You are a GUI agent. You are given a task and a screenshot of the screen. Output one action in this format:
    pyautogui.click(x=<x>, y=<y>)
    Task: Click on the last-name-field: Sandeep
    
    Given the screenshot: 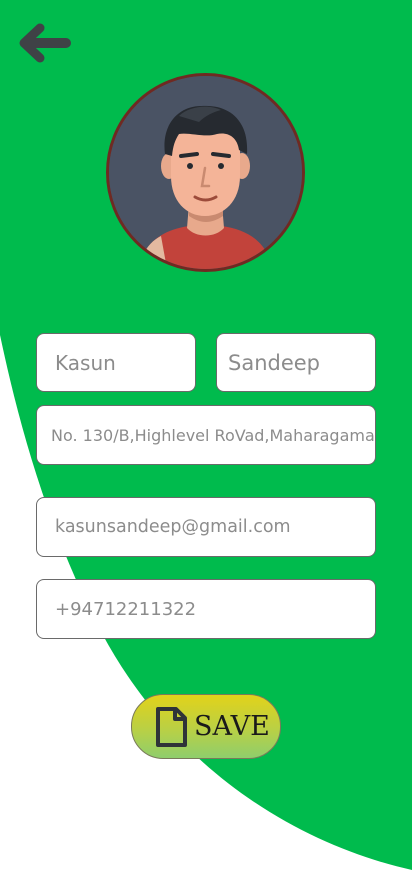 What is the action you would take?
    pyautogui.click(x=296, y=362)
    